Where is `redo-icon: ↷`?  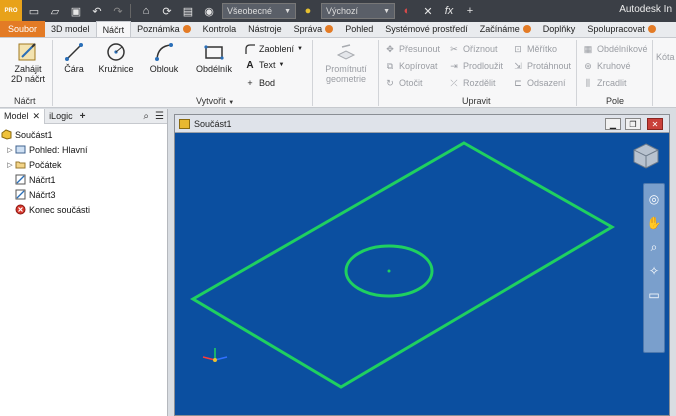 redo-icon: ↷ is located at coordinates (118, 11).